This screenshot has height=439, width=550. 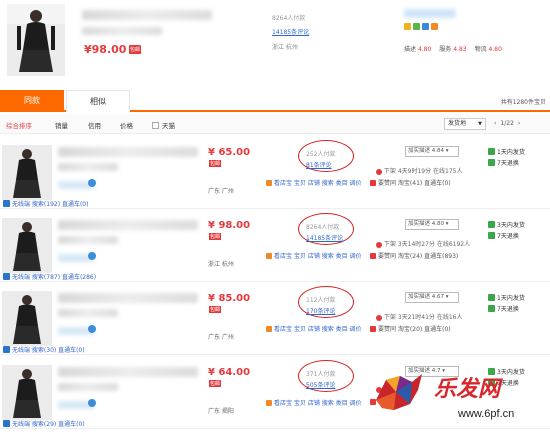 What do you see at coordinates (122, 31) in the screenshot?
I see `product-subtitle-blurred` at bounding box center [122, 31].